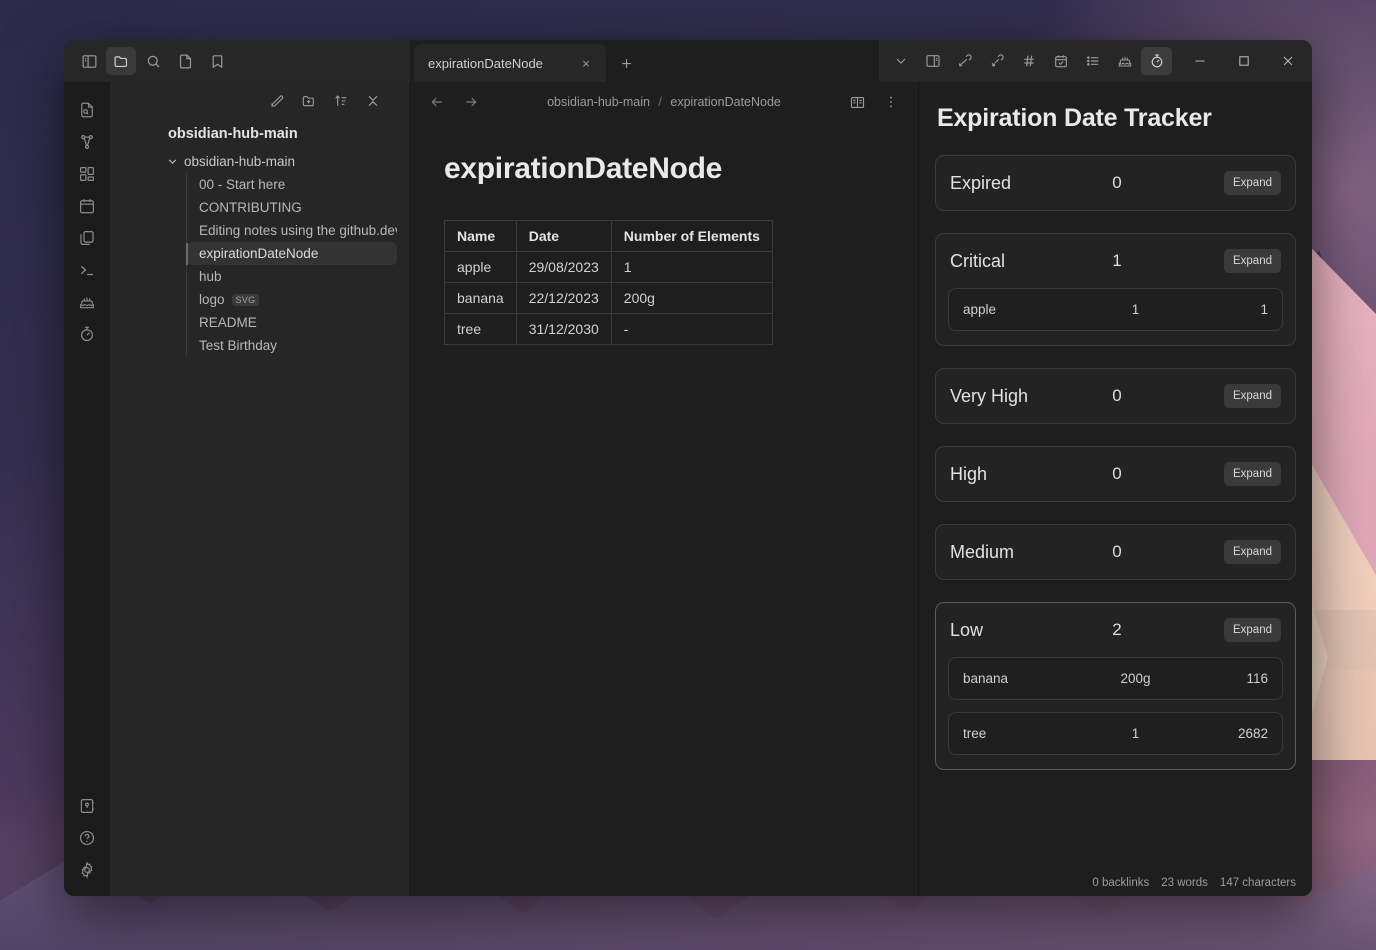 The height and width of the screenshot is (950, 1376). I want to click on tree-folder-root: obsidian-hub-main, so click(259, 161).